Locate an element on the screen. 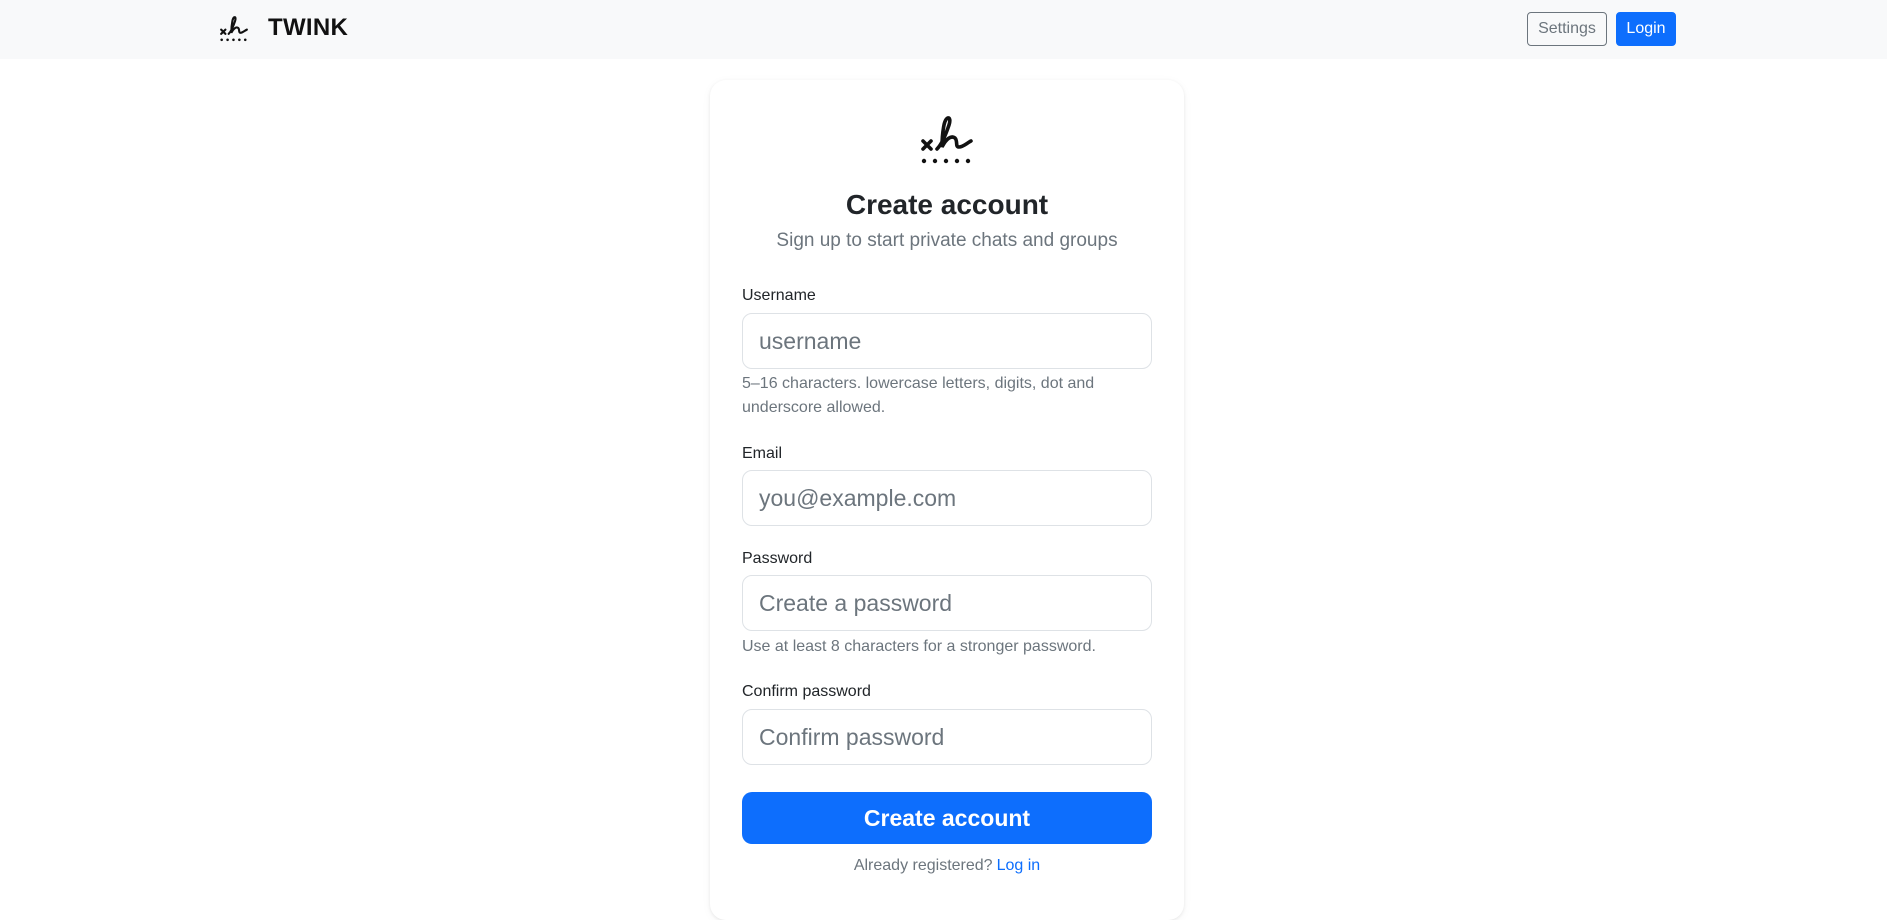  settings-button: Settings is located at coordinates (1567, 29).